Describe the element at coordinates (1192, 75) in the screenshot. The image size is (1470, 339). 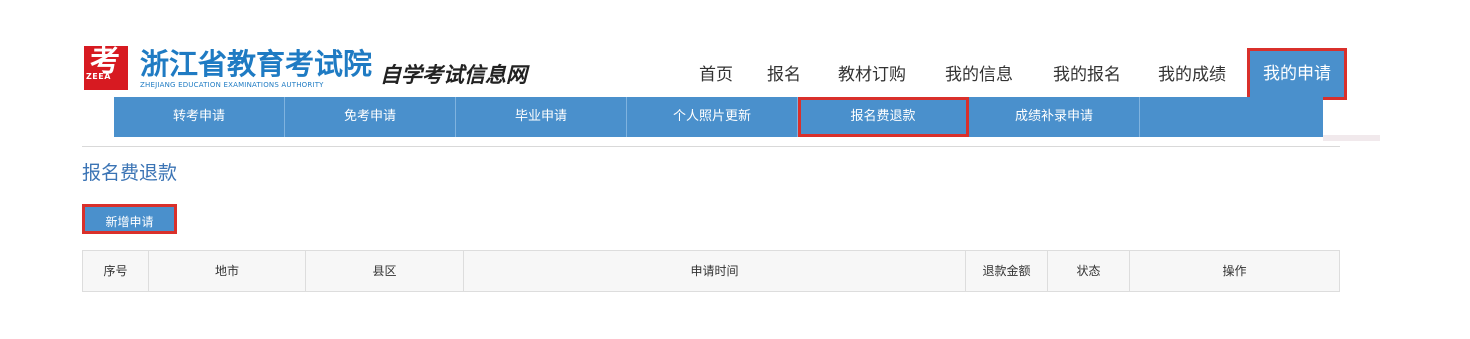
I see `nav-my-scores: 我的成绩` at that location.